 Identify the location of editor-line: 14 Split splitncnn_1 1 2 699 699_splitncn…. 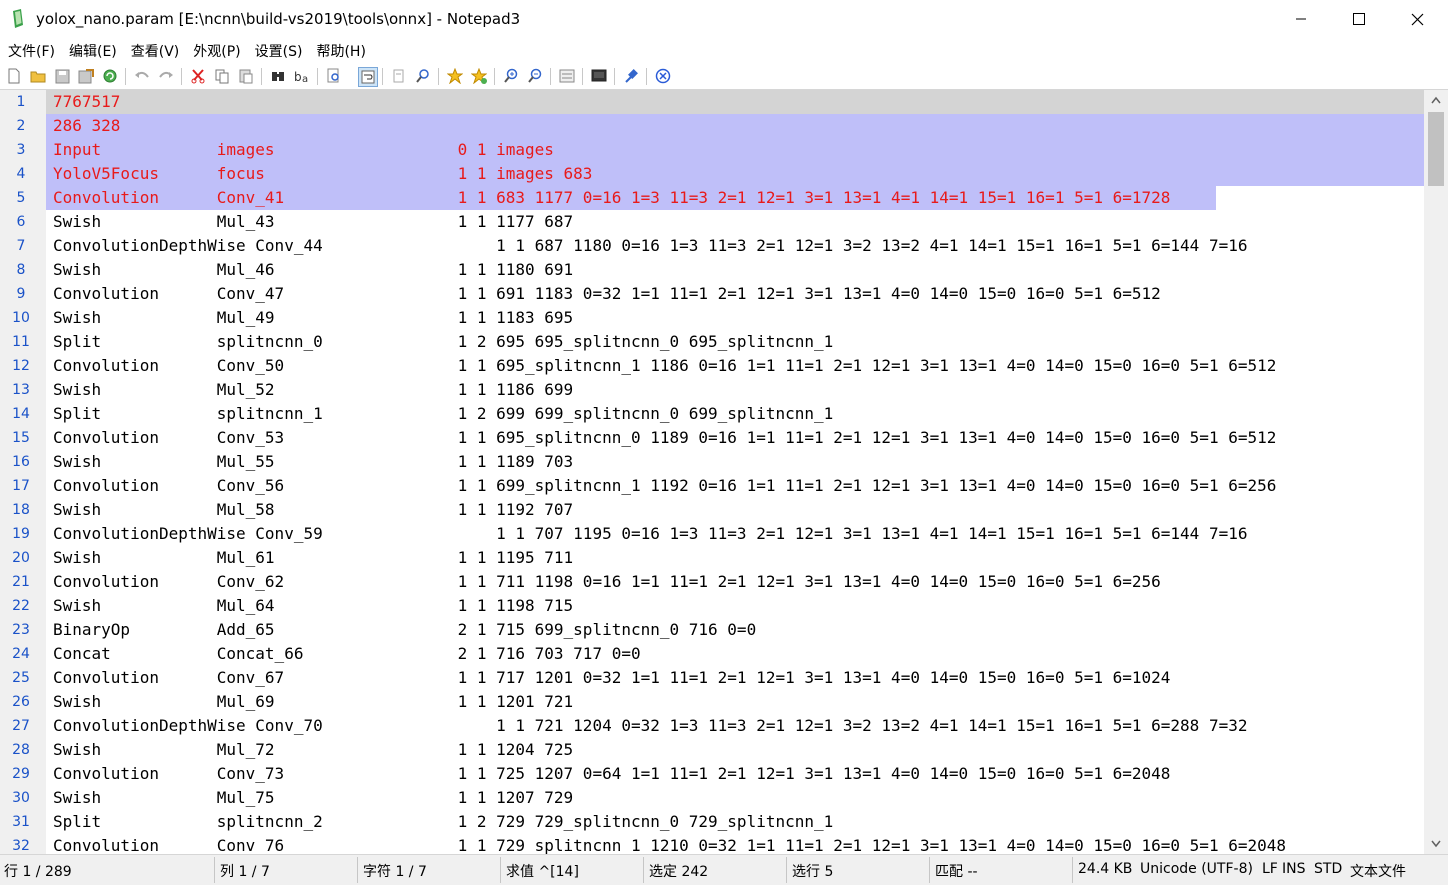
(712, 414).